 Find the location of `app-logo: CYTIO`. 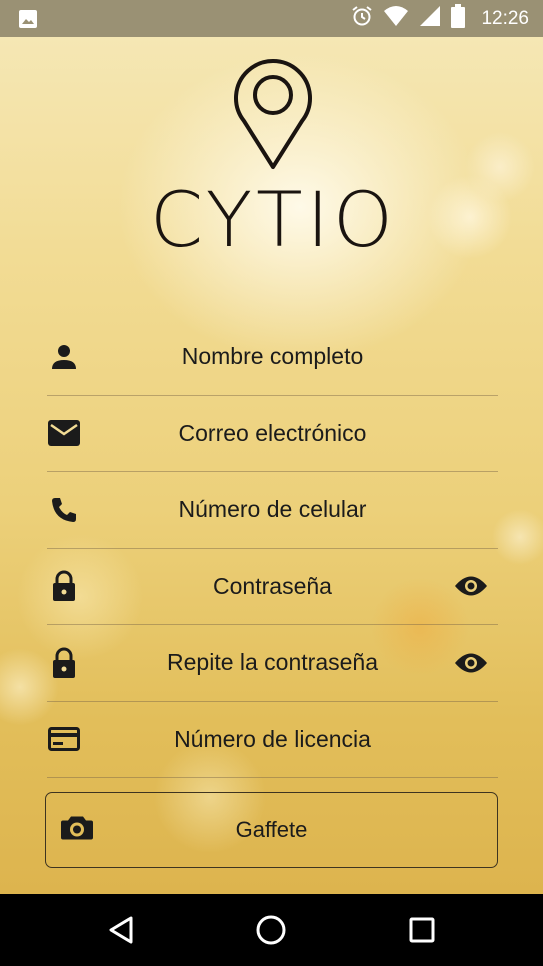

app-logo: CYTIO is located at coordinates (272, 159).